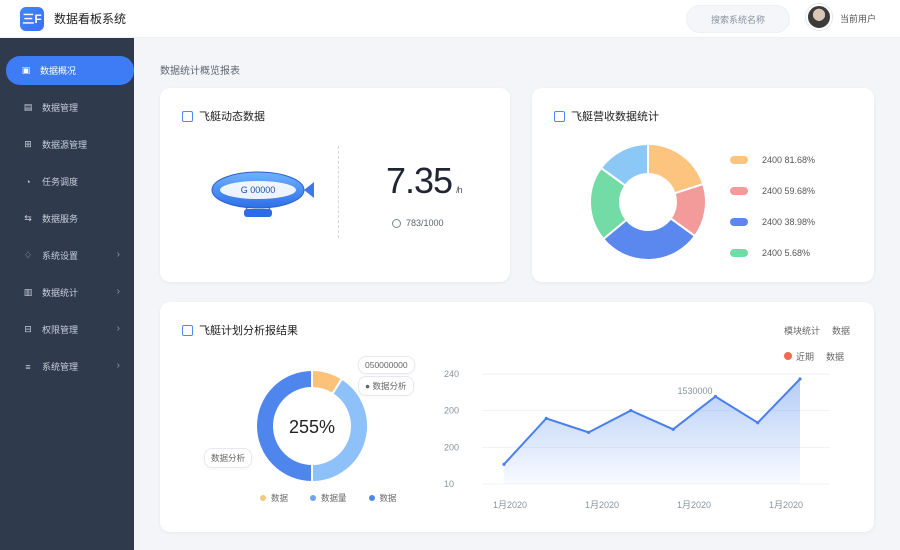 This screenshot has width=900, height=550. I want to click on control-data-2: 数据, so click(835, 356).